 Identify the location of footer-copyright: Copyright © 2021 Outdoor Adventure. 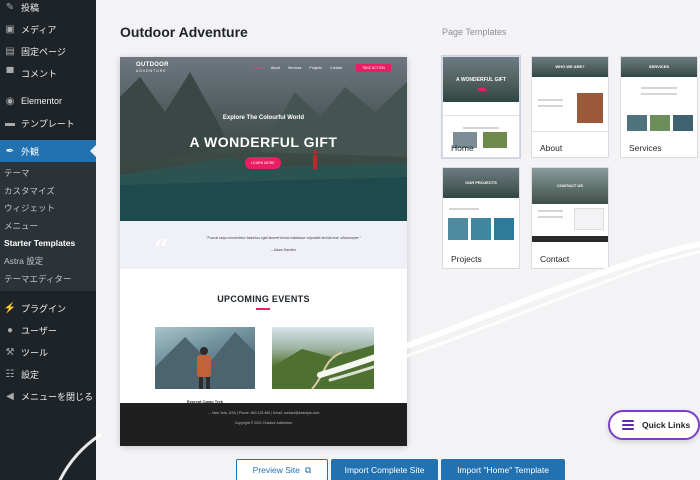
(263, 423).